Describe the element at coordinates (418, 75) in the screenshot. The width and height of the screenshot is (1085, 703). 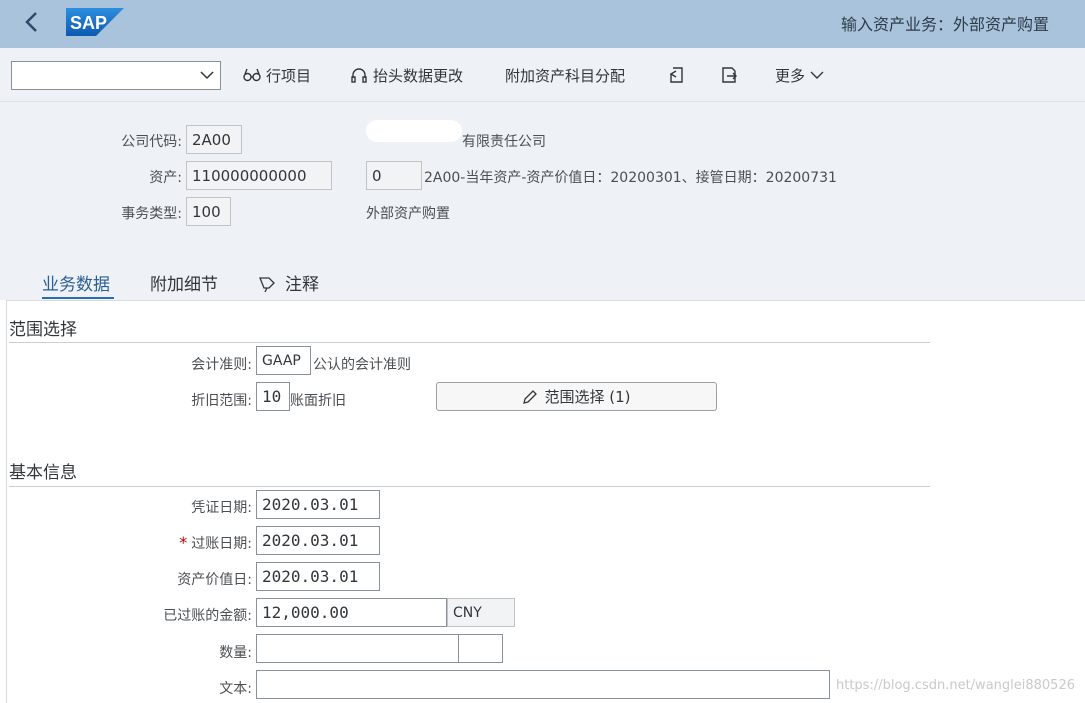
I see `header-change-label: 抬头数据更改` at that location.